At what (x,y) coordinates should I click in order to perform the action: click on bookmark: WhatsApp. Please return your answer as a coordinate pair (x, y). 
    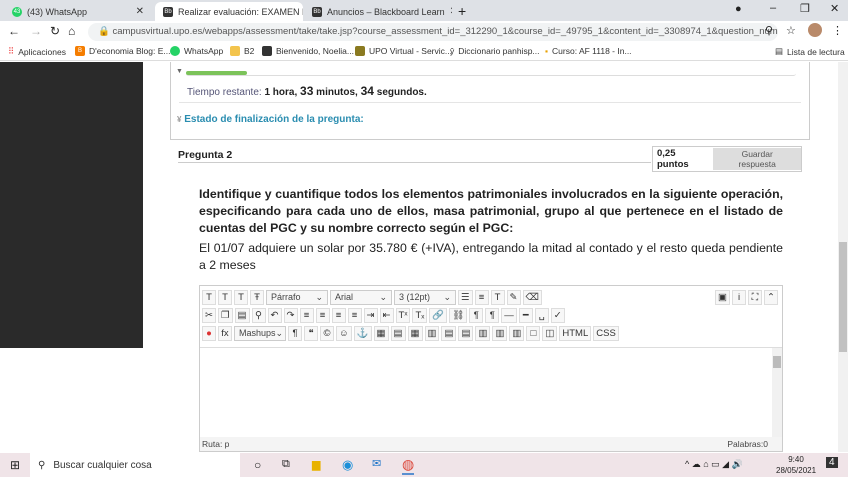
    Looking at the image, I should click on (196, 51).